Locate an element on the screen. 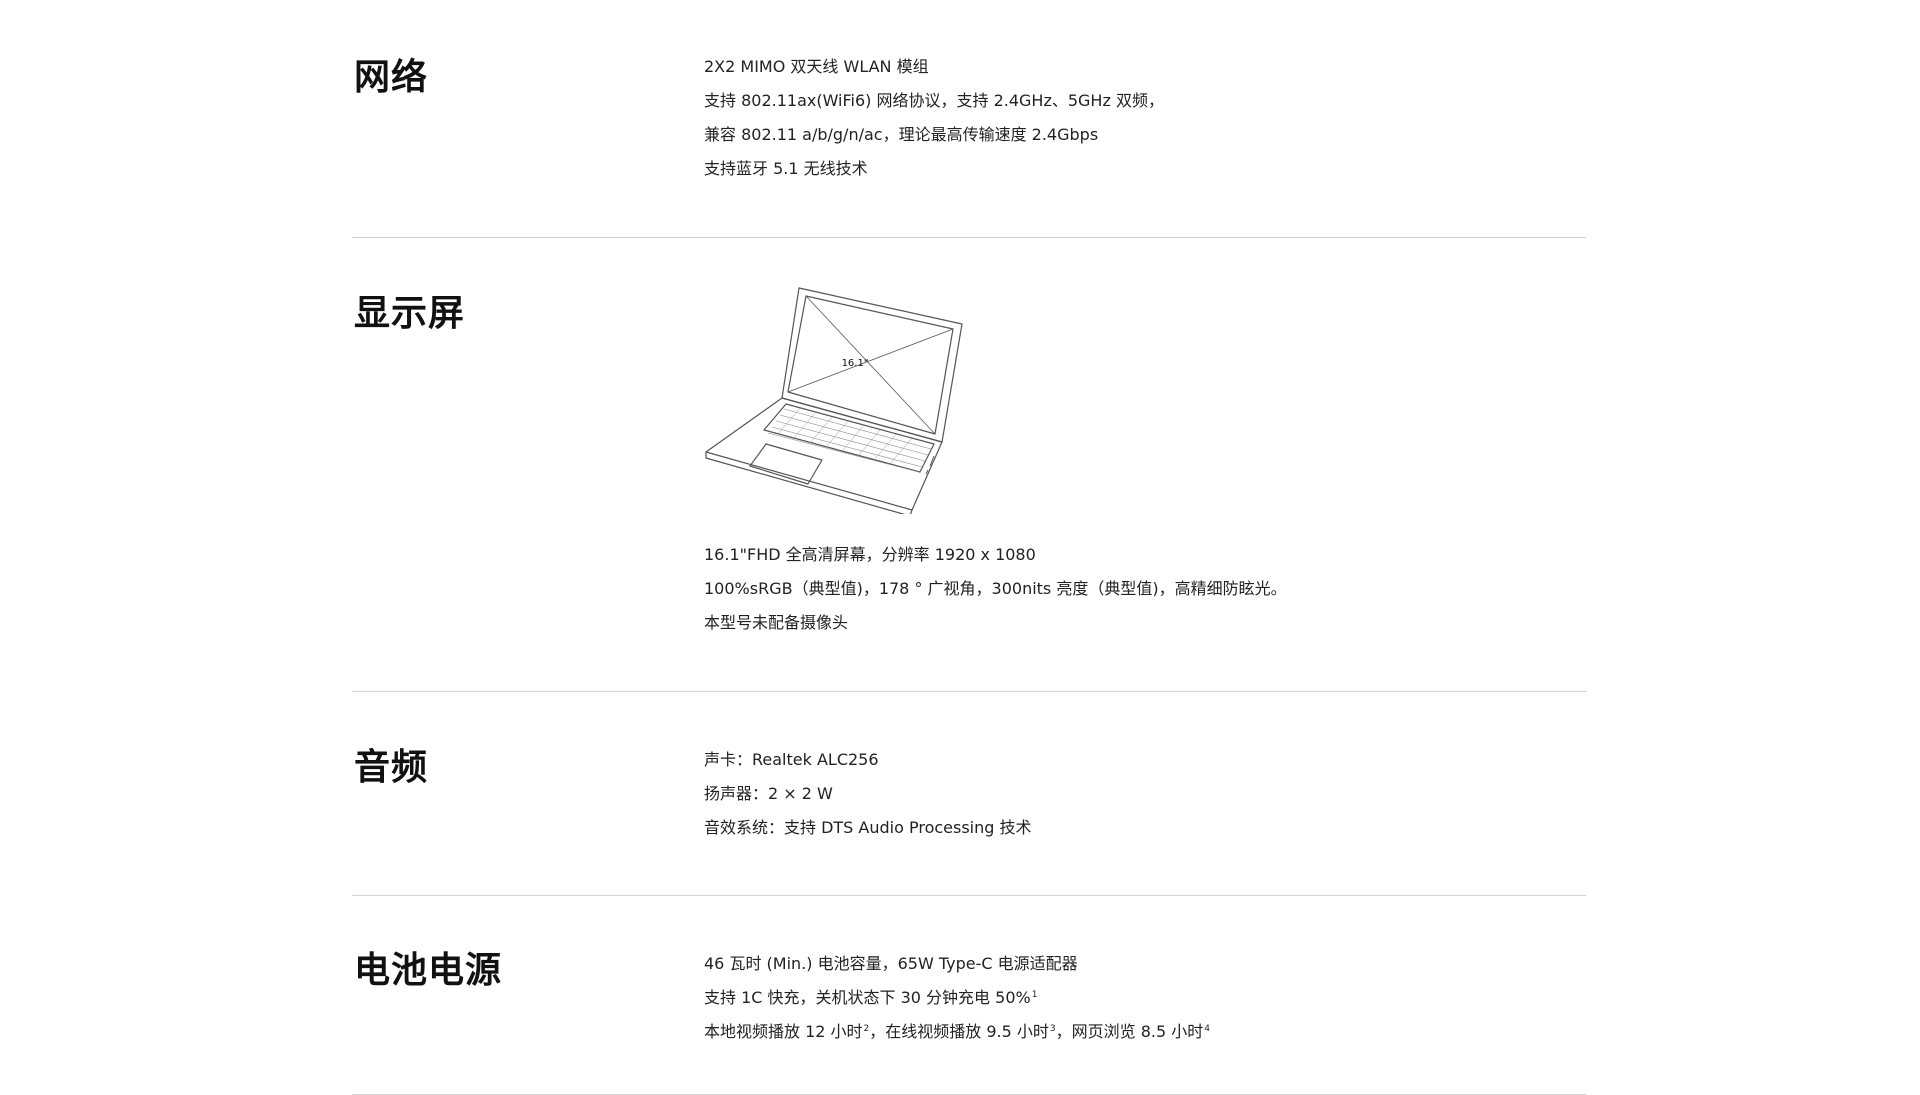 This screenshot has height=1095, width=1920. footnote-marker: 1 is located at coordinates (1034, 995).